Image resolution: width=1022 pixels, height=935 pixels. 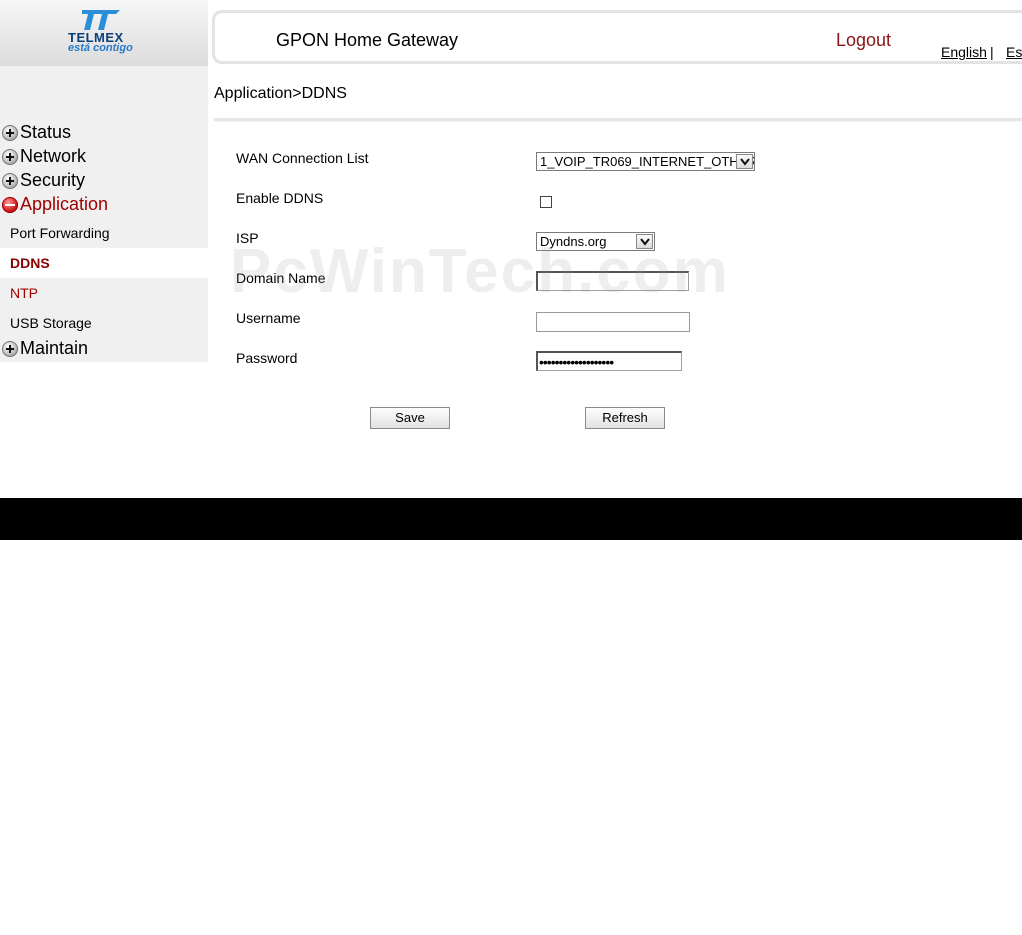 What do you see at coordinates (101, 20) in the screenshot?
I see `telmex-logo-icon` at bounding box center [101, 20].